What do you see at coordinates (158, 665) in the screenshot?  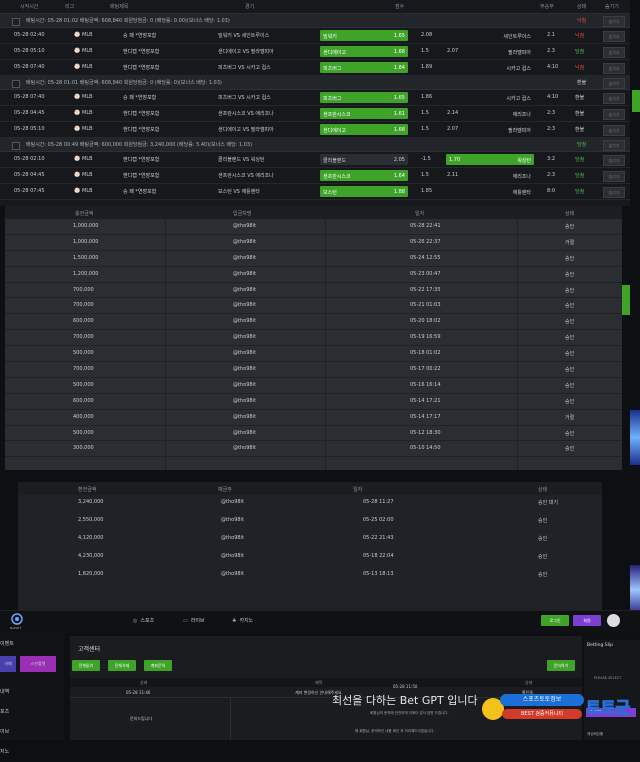 I see `account-inquiry-button: 계좌문의` at bounding box center [158, 665].